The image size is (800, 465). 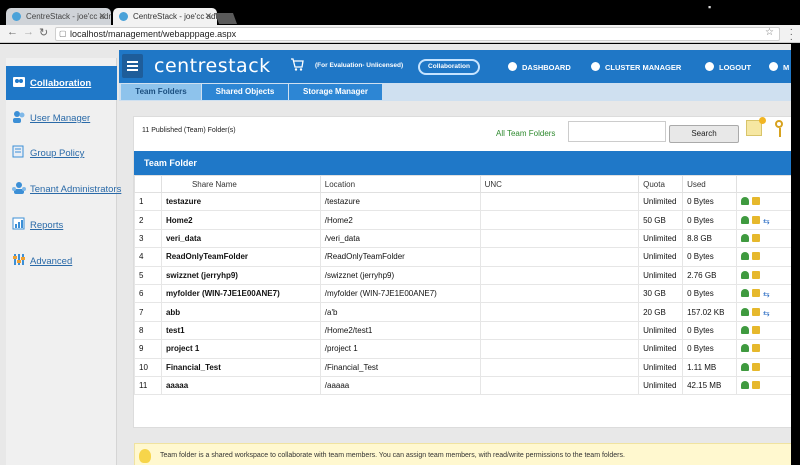 What do you see at coordinates (240, 257) in the screenshot?
I see `share-name-cell: ReadOnlyTeamFolder` at bounding box center [240, 257].